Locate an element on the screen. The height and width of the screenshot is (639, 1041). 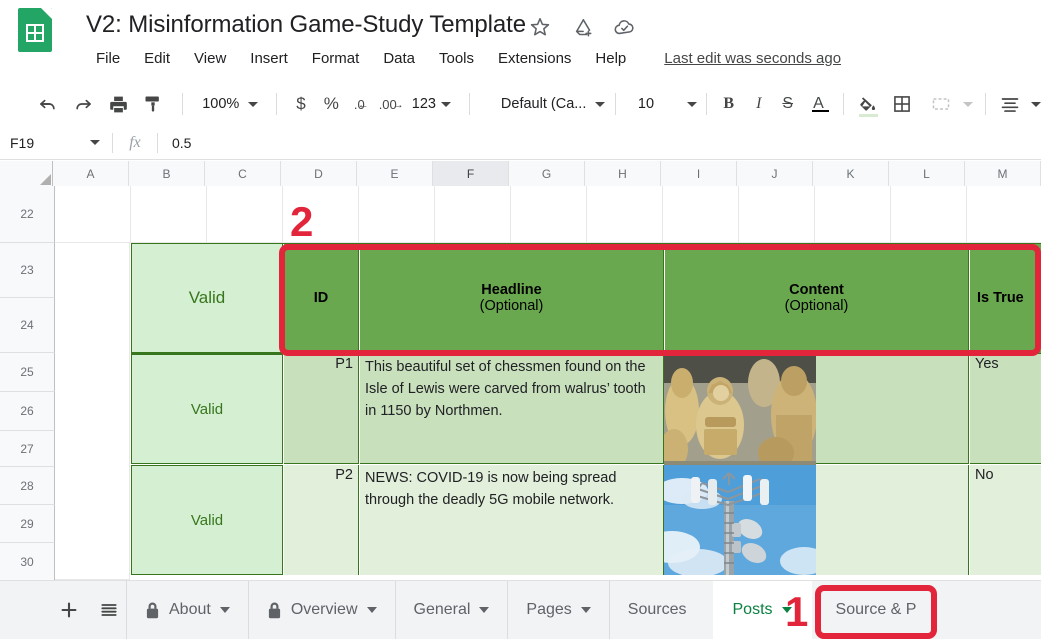
decrease-decimal-button: .0 ← is located at coordinates (359, 104).